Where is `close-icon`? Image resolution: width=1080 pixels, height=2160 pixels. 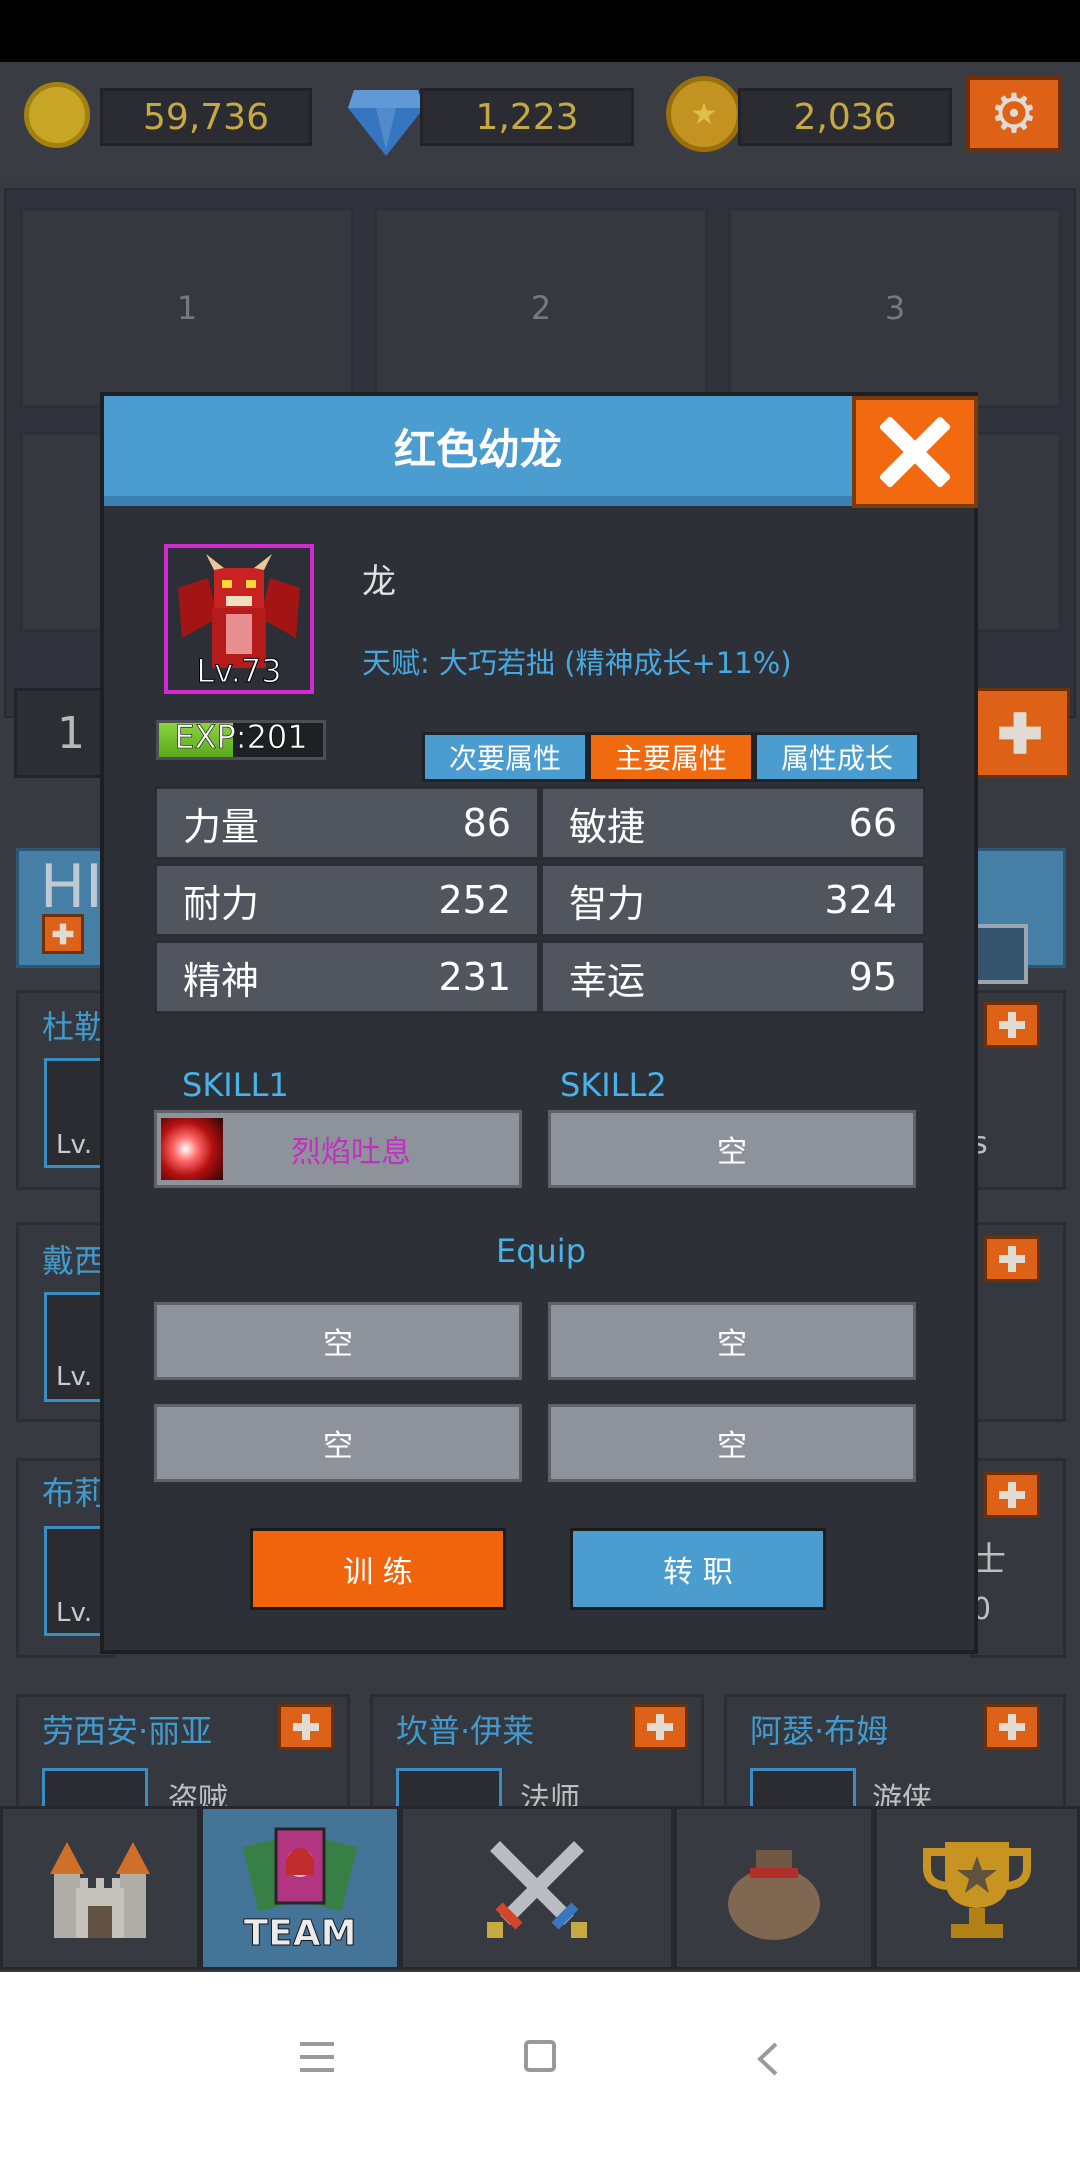 close-icon is located at coordinates (915, 452).